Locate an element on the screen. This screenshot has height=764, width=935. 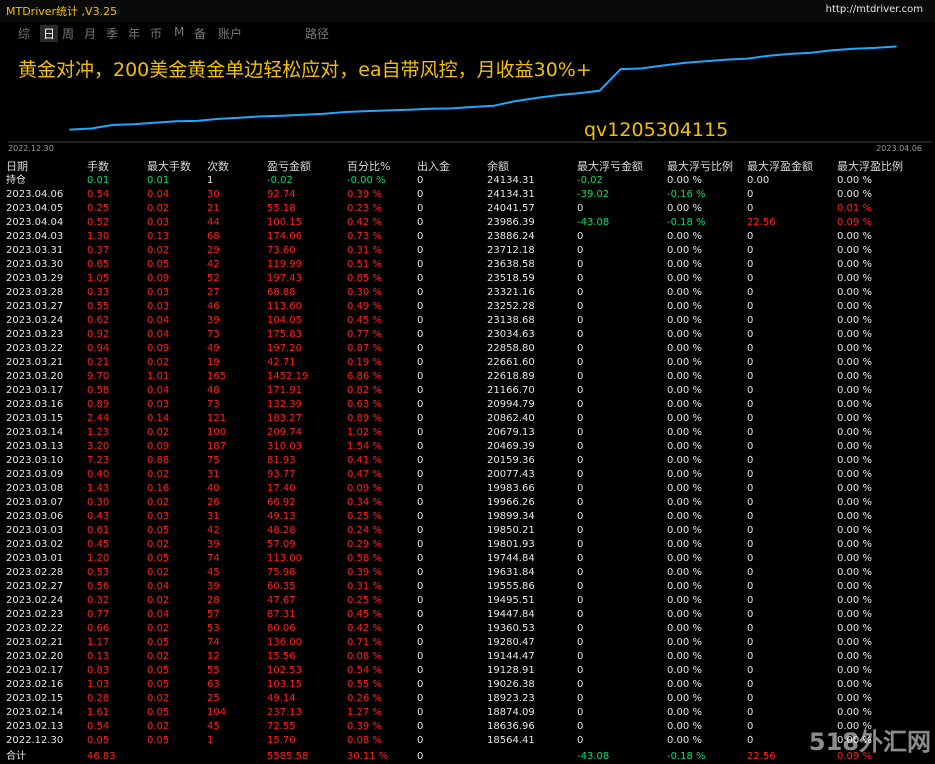
cell-date: 2023.03.03 is located at coordinates (35, 530).